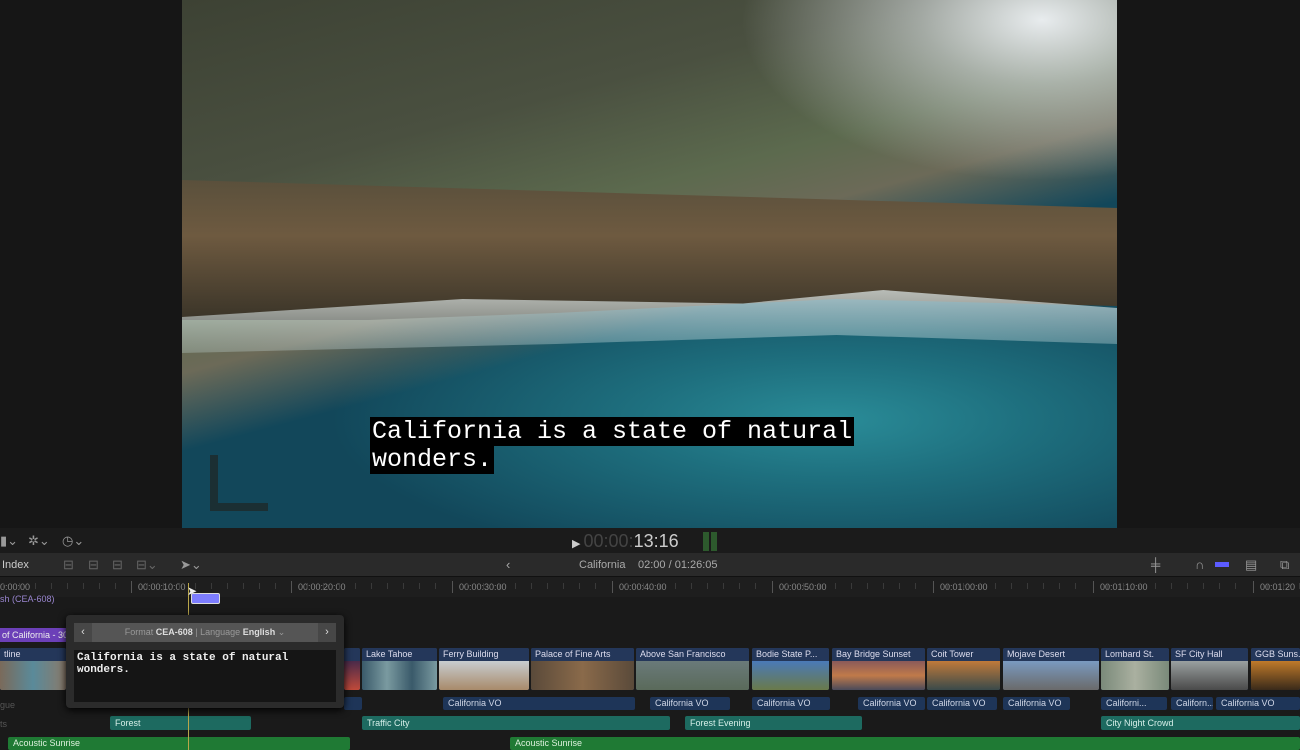  Describe the element at coordinates (327, 632) in the screenshot. I see `next-caption-button: ›` at that location.